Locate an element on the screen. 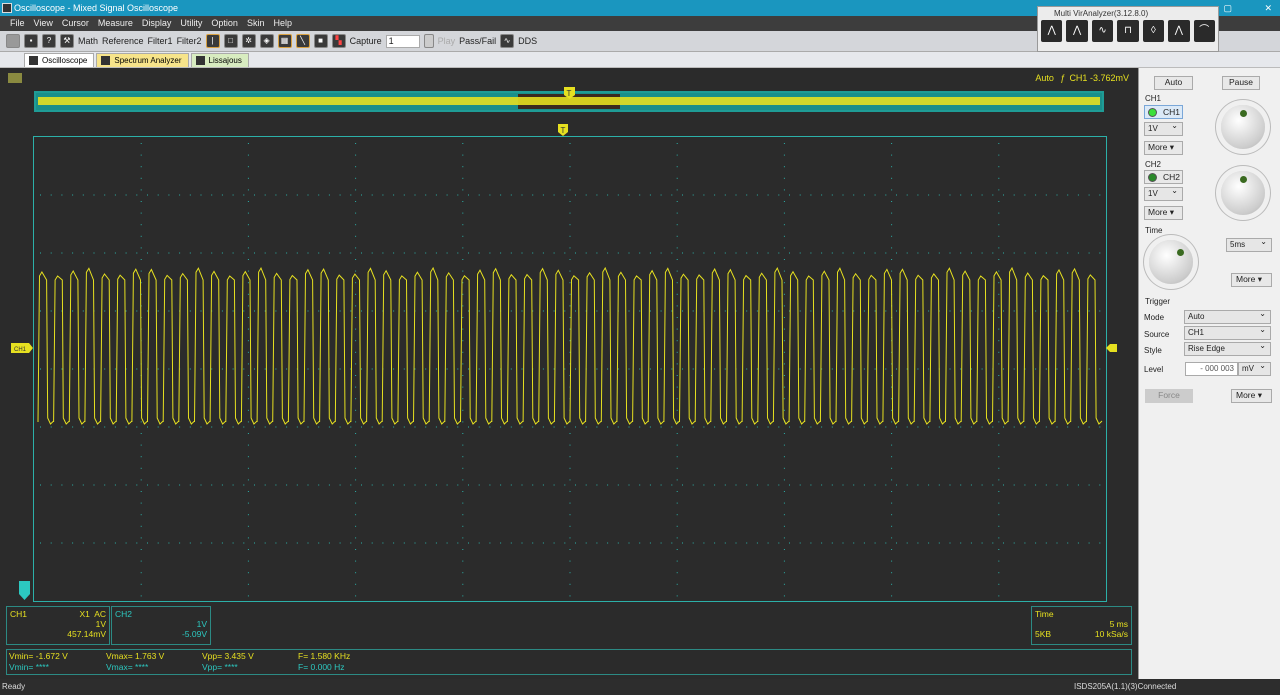 Image resolution: width=1280 pixels, height=695 pixels. menu-cursor: Cursor is located at coordinates (75, 23).